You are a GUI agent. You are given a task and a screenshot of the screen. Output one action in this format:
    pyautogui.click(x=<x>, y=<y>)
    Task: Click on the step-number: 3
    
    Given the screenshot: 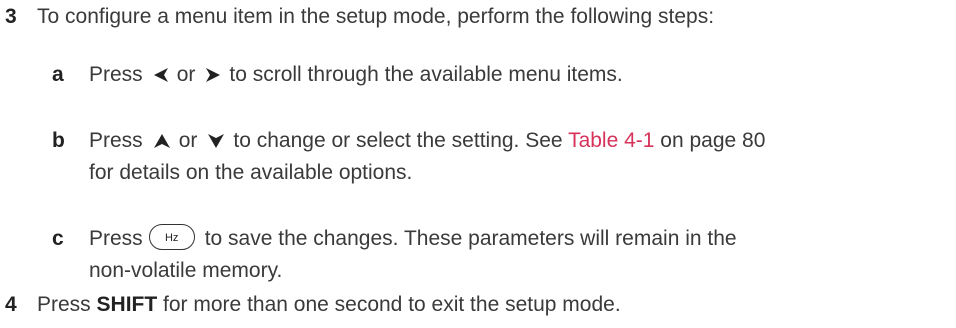 What is the action you would take?
    pyautogui.click(x=11, y=16)
    